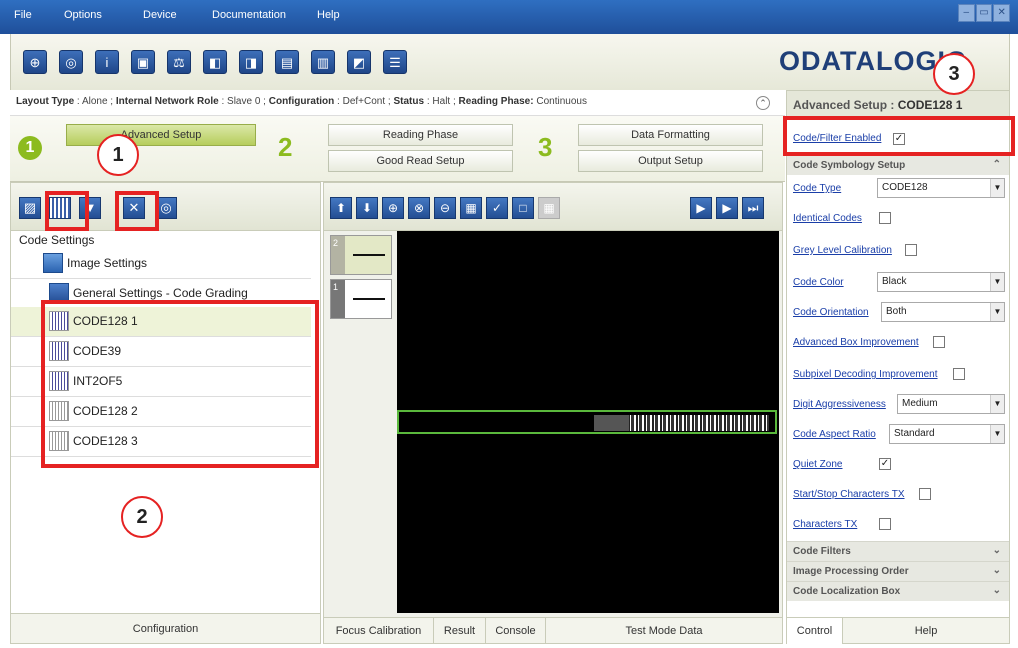 The width and height of the screenshot is (1018, 648). What do you see at coordinates (367, 208) in the screenshot?
I see `move-down-icon: ⬇` at bounding box center [367, 208].